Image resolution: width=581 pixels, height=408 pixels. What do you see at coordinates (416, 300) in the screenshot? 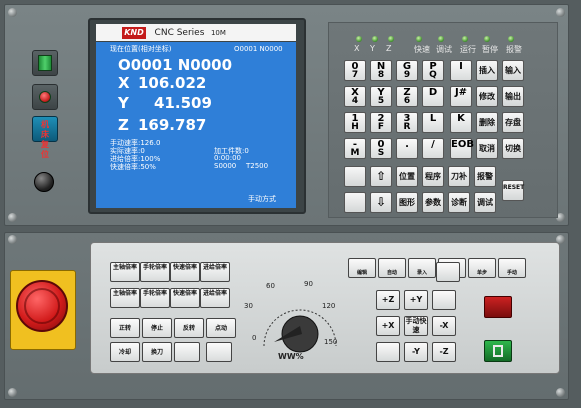
I see `axis-button-1: +Y` at bounding box center [416, 300].